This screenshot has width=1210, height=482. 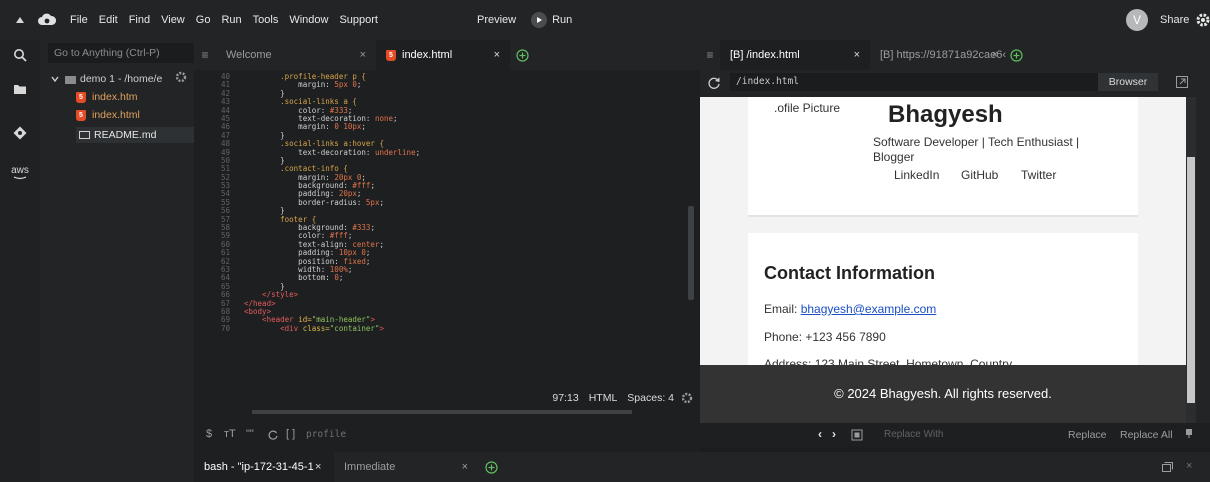 What do you see at coordinates (290, 434) in the screenshot?
I see `in-selection-toggle: [ ]` at bounding box center [290, 434].